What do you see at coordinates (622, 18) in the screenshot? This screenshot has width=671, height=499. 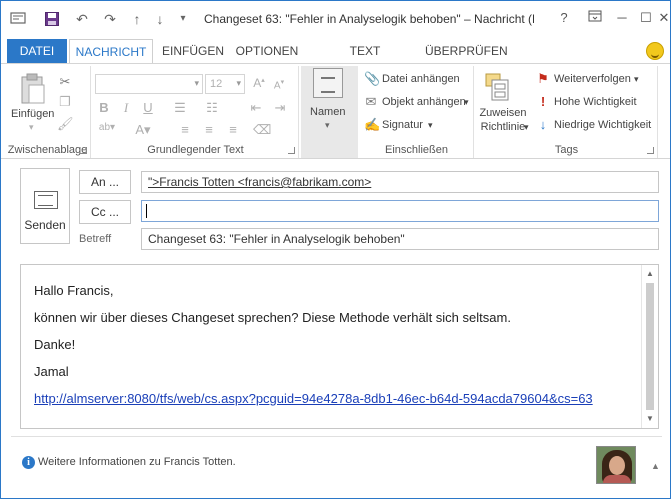 I see `minimize-button: ─` at bounding box center [622, 18].